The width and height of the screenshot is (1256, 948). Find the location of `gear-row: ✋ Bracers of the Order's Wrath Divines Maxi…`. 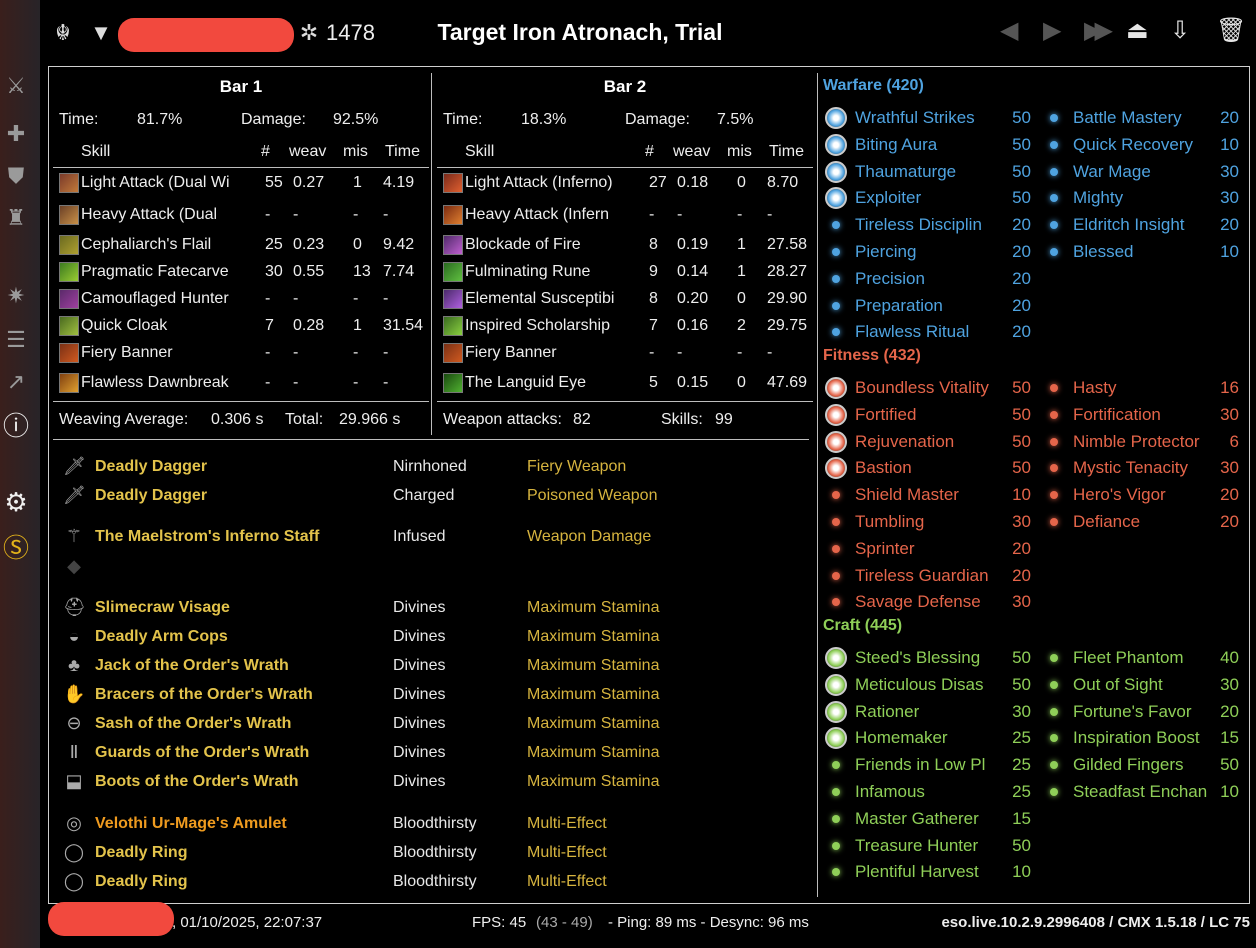

gear-row: ✋ Bracers of the Order's Wrath Divines Maxi… is located at coordinates (432, 695).